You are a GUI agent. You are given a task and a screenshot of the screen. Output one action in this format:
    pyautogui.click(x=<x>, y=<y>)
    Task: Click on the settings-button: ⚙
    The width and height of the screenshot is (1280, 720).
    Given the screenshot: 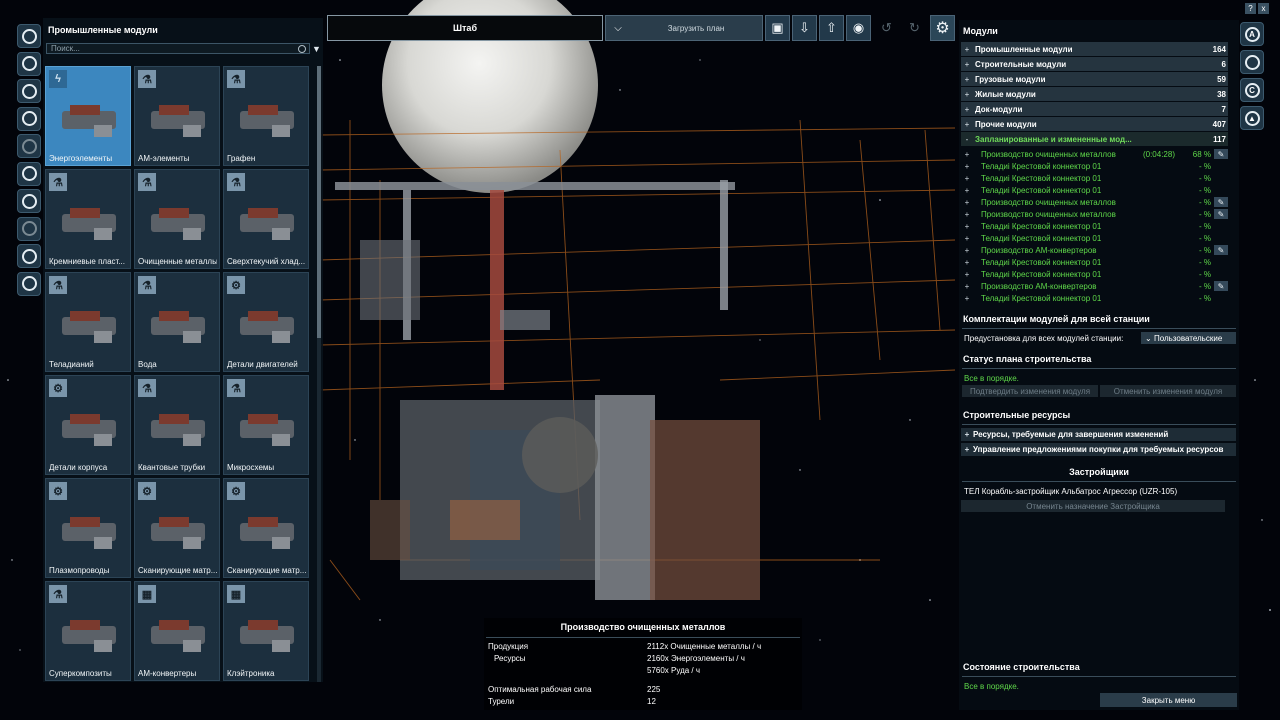 What is the action you would take?
    pyautogui.click(x=942, y=28)
    